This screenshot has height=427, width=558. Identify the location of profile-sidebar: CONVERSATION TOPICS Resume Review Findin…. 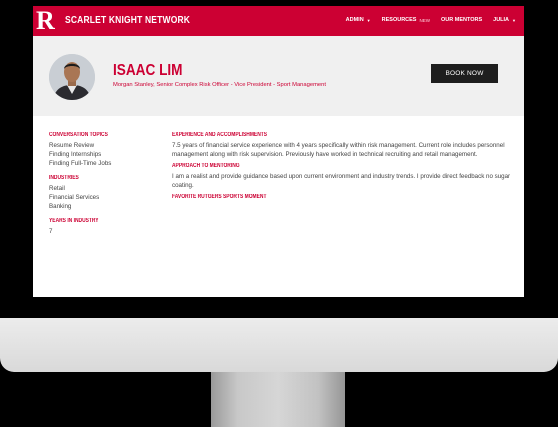
(99, 184).